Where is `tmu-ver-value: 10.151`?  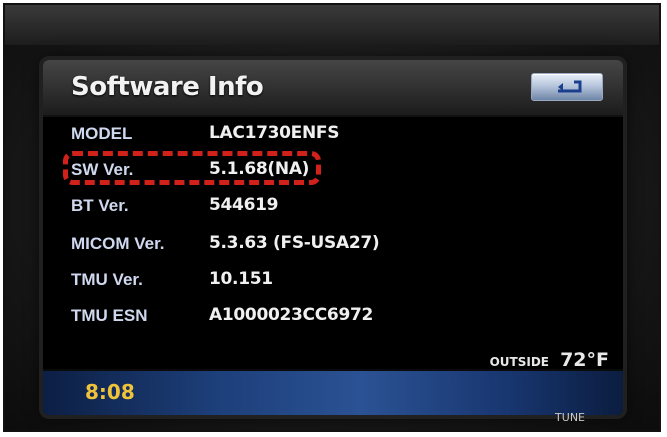
tmu-ver-value: 10.151 is located at coordinates (241, 279).